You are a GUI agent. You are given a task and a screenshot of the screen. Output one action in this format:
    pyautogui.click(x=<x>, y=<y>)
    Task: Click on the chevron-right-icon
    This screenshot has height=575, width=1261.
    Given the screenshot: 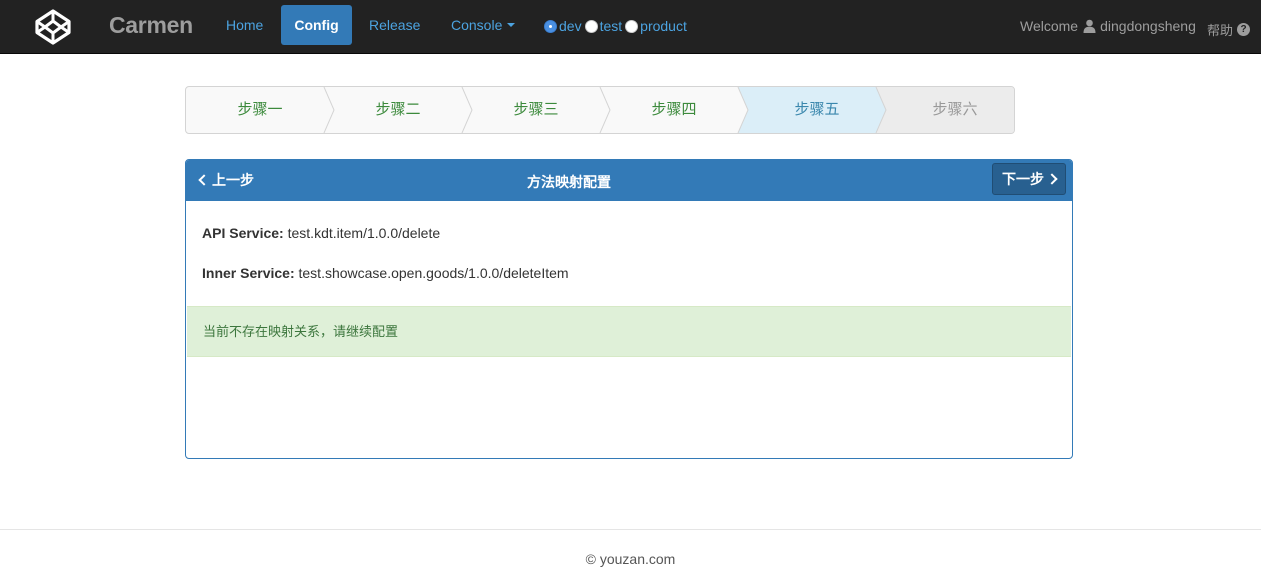 What is the action you would take?
    pyautogui.click(x=1052, y=179)
    